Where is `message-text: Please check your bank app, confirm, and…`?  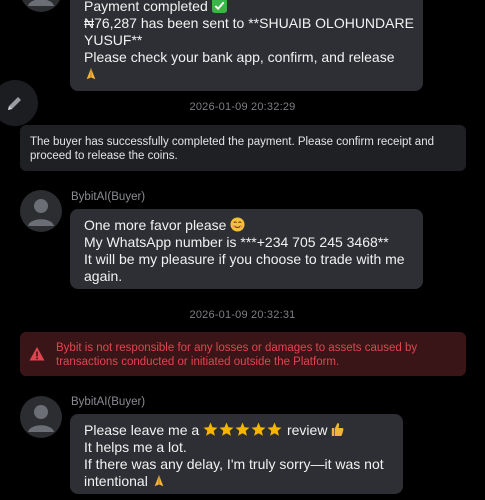 message-text: Please check your bank app, confirm, and… is located at coordinates (239, 57).